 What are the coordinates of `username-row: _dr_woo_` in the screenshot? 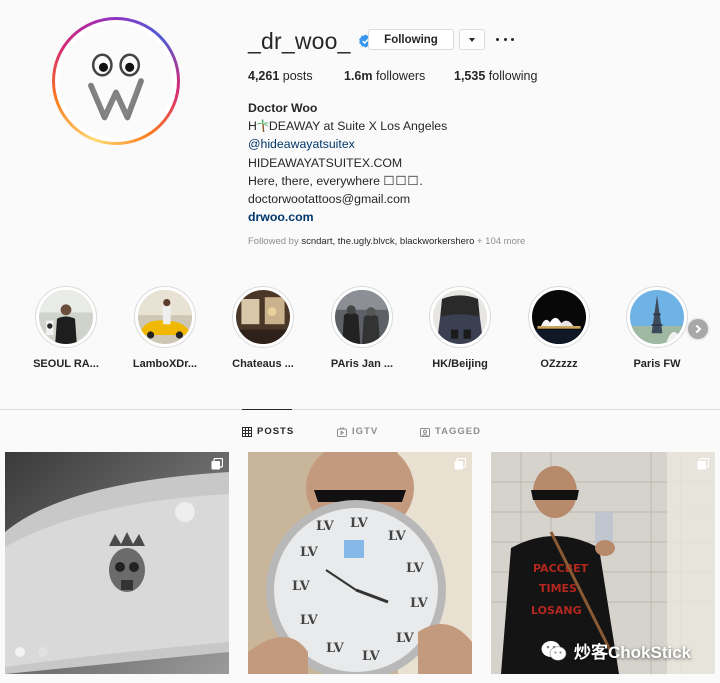 It's located at (310, 41).